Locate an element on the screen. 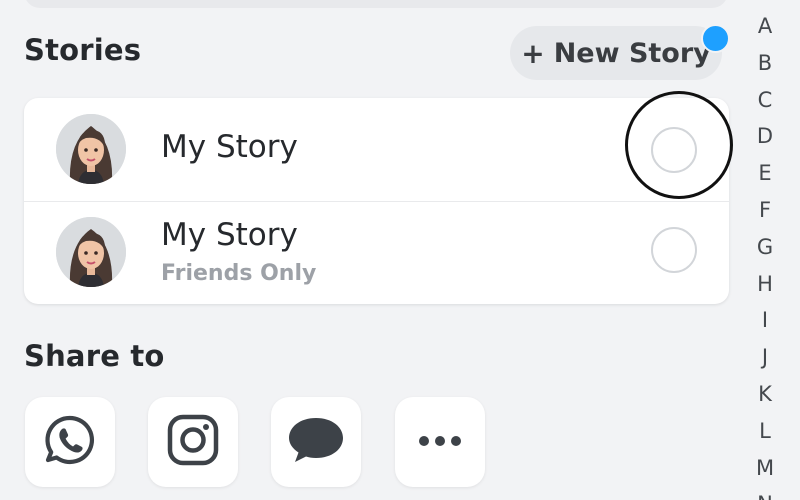 The width and height of the screenshot is (800, 500). share-whatsapp-button is located at coordinates (70, 442).